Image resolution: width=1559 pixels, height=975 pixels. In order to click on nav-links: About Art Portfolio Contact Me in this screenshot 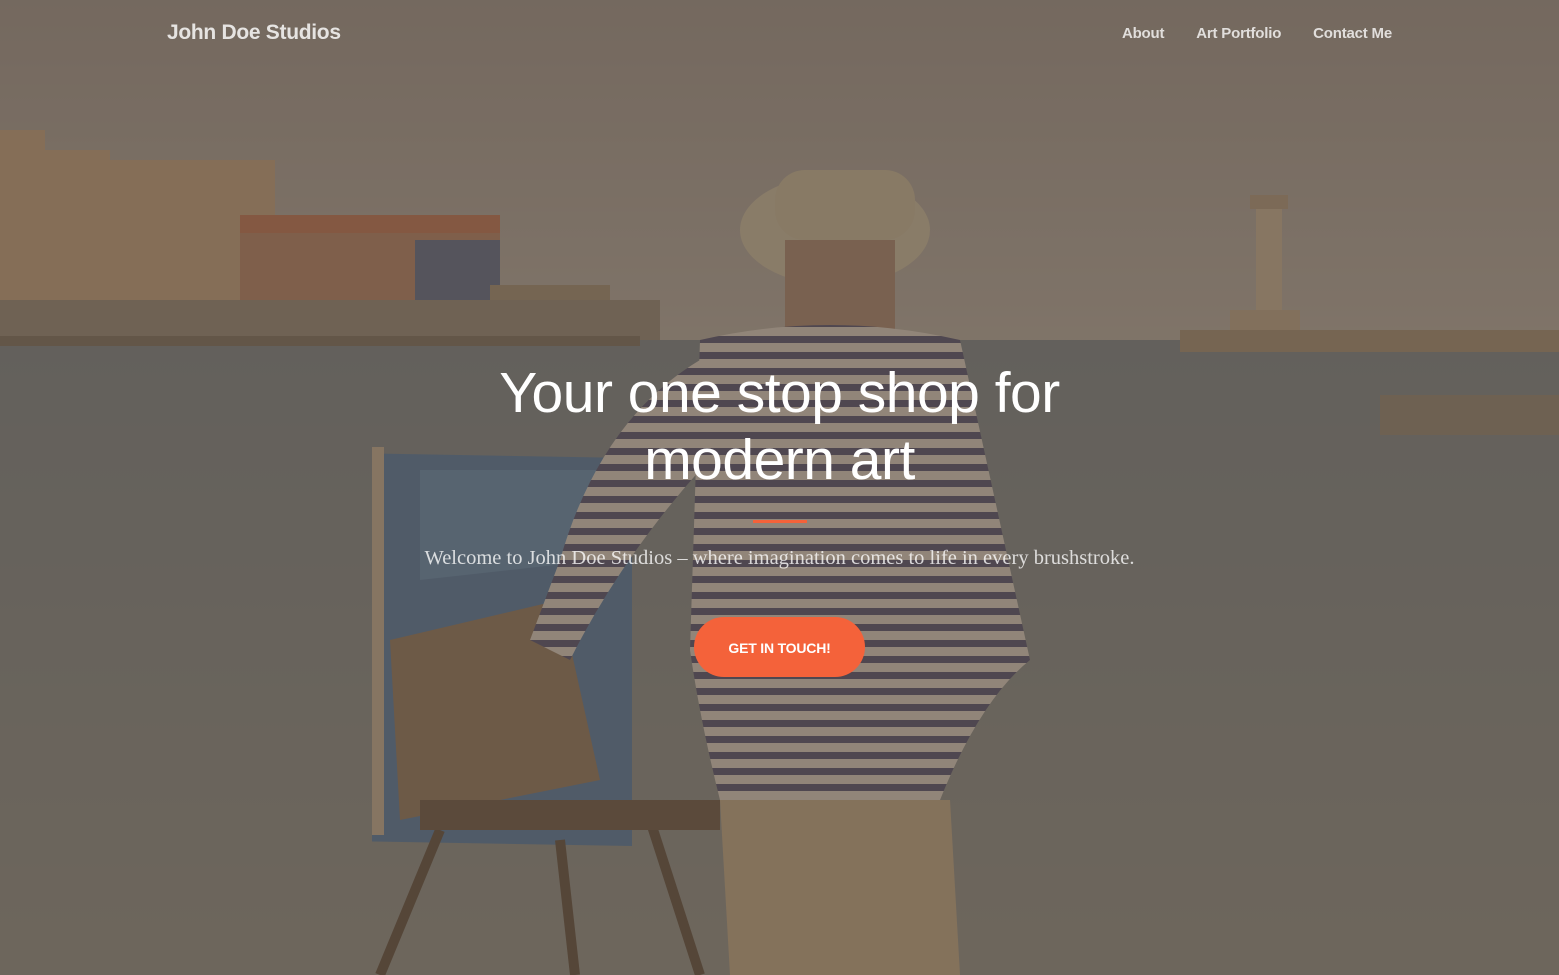, I will do `click(1241, 33)`.